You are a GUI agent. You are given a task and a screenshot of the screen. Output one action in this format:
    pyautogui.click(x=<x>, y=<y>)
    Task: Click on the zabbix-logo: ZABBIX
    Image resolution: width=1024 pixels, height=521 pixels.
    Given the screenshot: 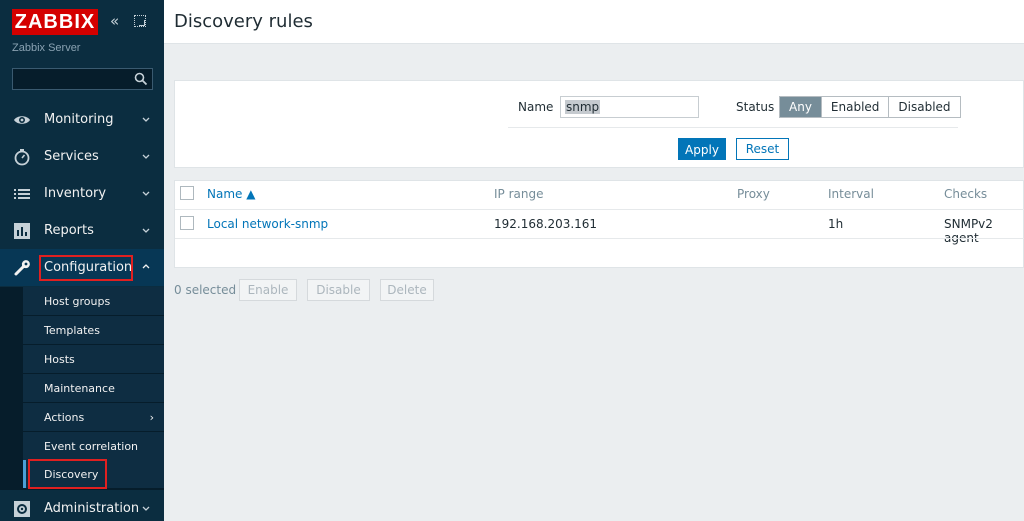 What is the action you would take?
    pyautogui.click(x=55, y=22)
    